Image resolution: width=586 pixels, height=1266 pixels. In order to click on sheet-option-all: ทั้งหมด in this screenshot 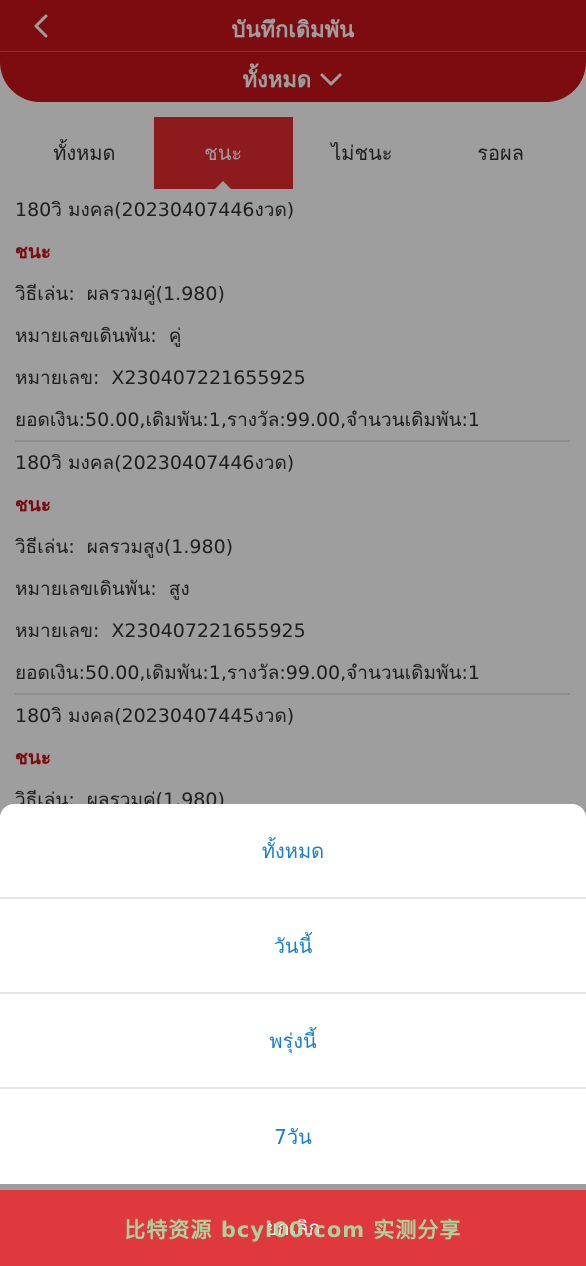, I will do `click(293, 851)`.